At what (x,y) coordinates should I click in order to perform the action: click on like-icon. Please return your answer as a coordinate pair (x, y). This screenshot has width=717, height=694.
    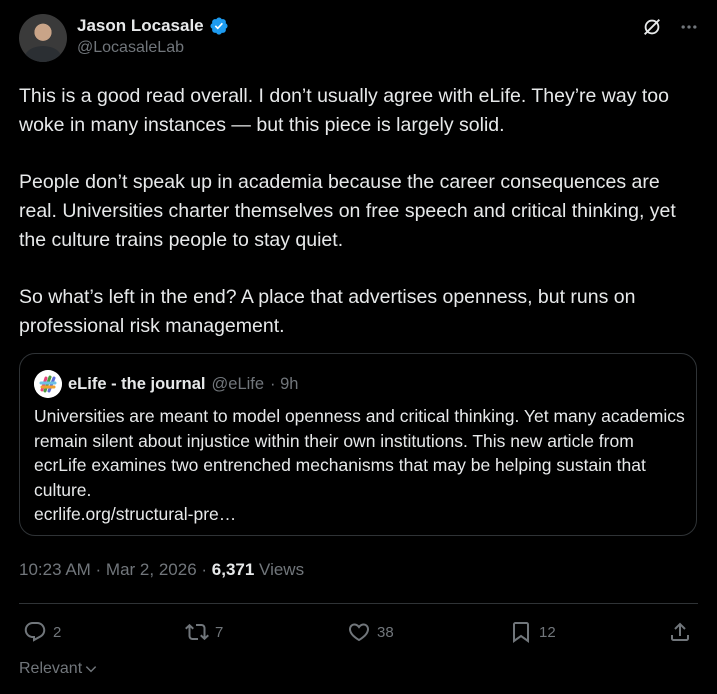
    Looking at the image, I should click on (359, 632).